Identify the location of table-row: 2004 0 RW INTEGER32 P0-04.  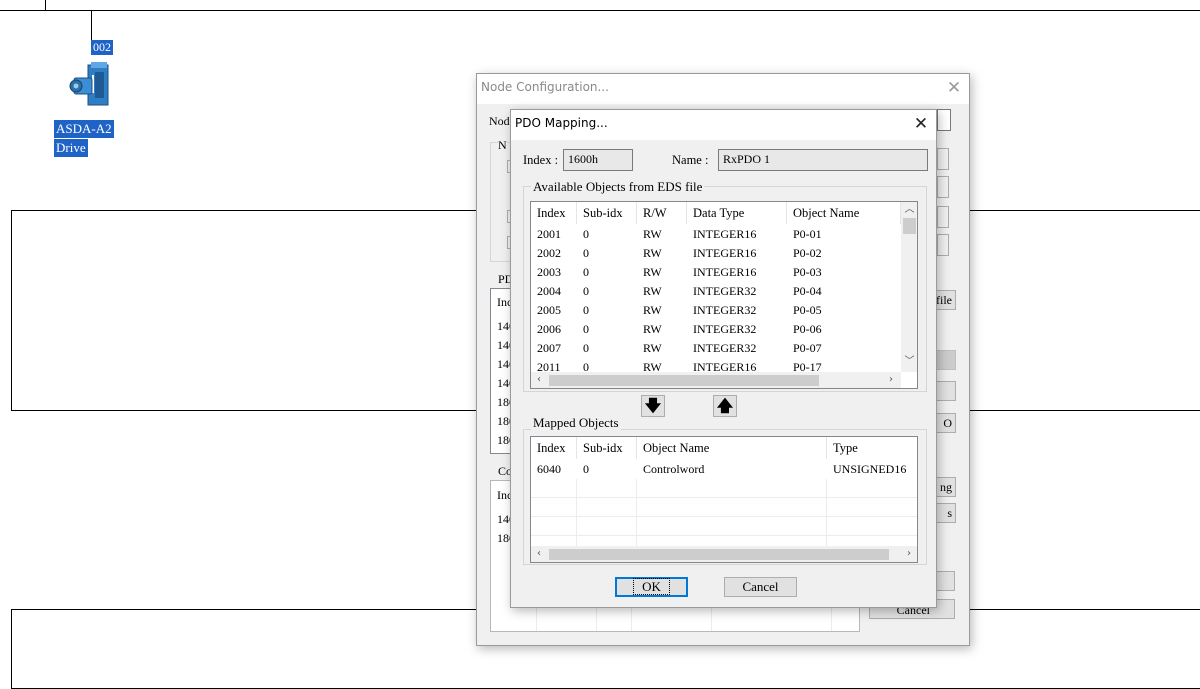
(716, 291).